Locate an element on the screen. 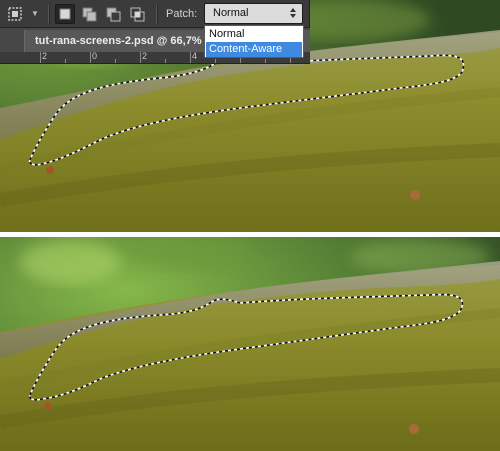  updown-arrow-icon is located at coordinates (293, 13).